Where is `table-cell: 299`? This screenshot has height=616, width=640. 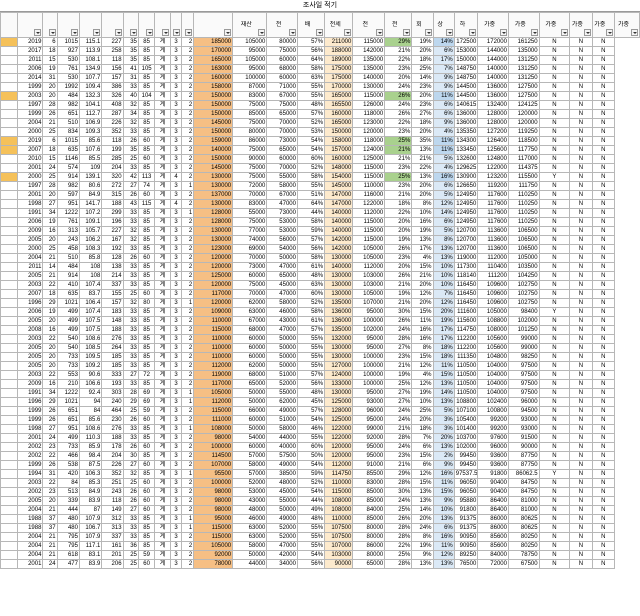 table-cell: 299 is located at coordinates (112, 213).